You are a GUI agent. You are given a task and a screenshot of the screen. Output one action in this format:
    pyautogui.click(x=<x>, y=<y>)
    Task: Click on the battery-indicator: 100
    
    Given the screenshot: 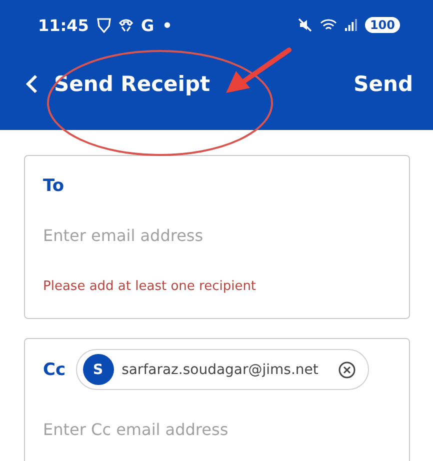 What is the action you would take?
    pyautogui.click(x=382, y=25)
    